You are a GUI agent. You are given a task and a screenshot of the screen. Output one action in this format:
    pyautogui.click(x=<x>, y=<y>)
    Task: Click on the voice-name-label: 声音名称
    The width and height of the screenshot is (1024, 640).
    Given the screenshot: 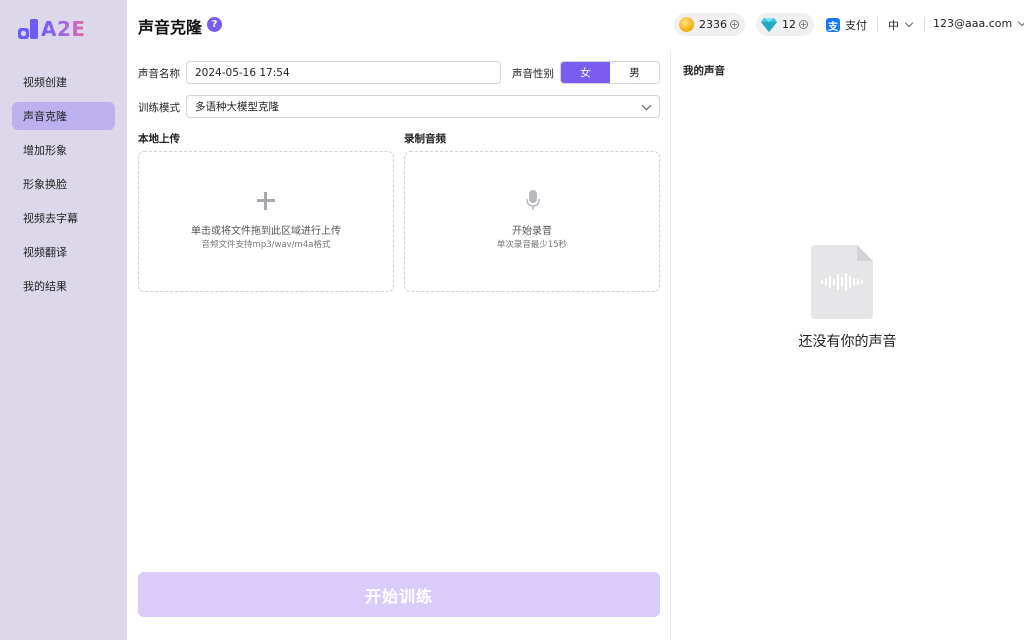 What is the action you would take?
    pyautogui.click(x=159, y=74)
    